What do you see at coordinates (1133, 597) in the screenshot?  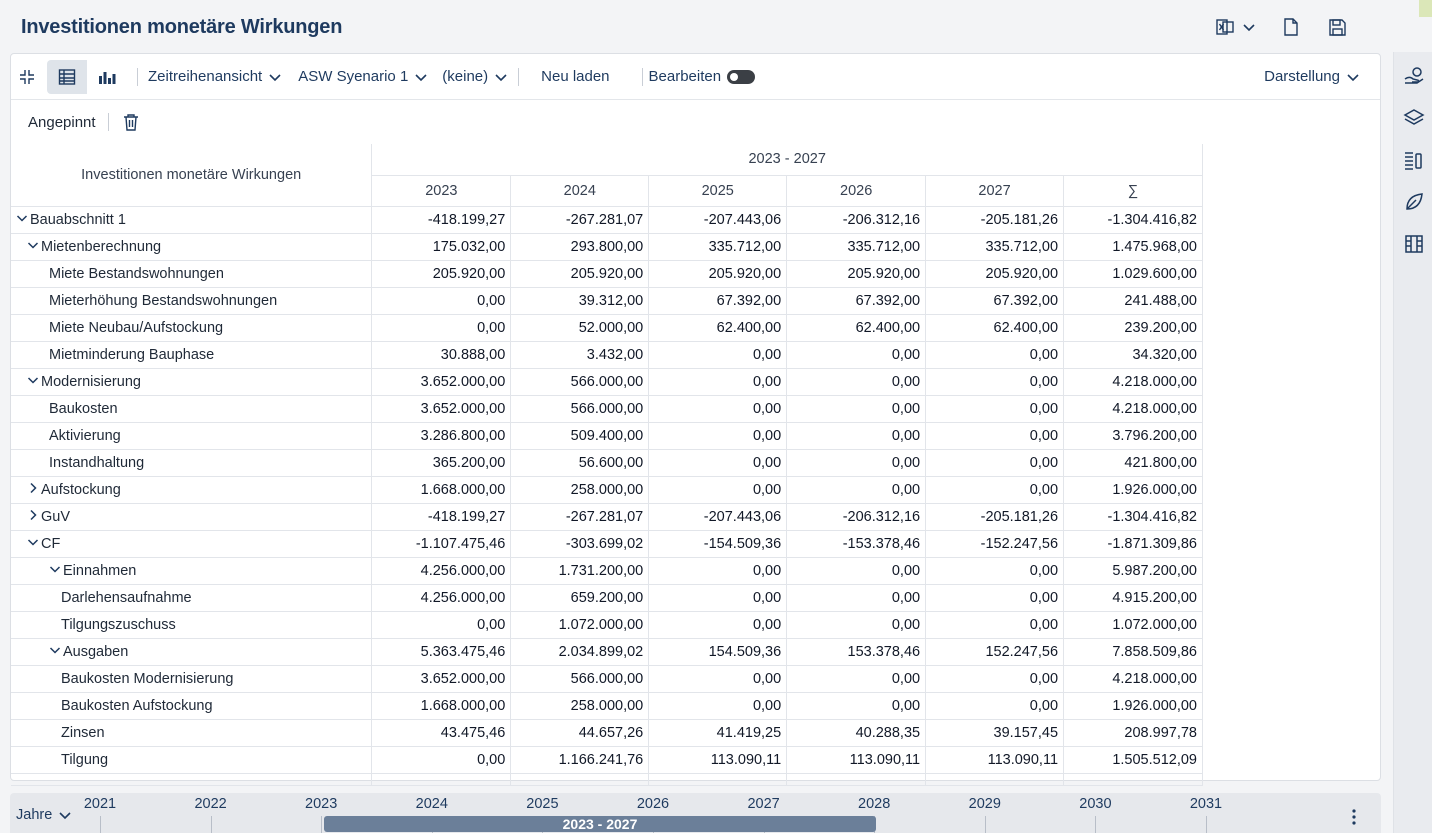 I see `value-cell: 4.915.200,00` at bounding box center [1133, 597].